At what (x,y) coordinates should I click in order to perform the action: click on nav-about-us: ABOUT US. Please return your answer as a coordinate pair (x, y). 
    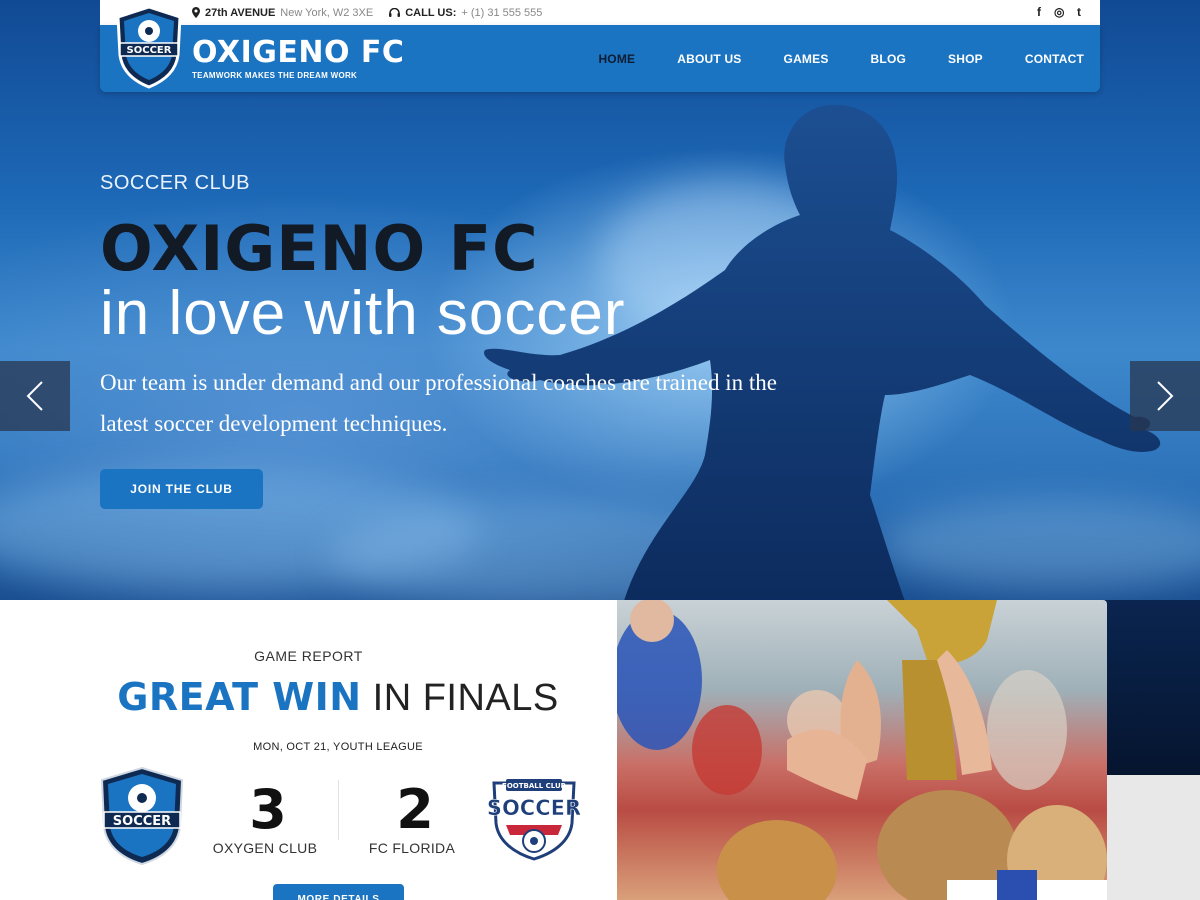
    Looking at the image, I should click on (709, 59).